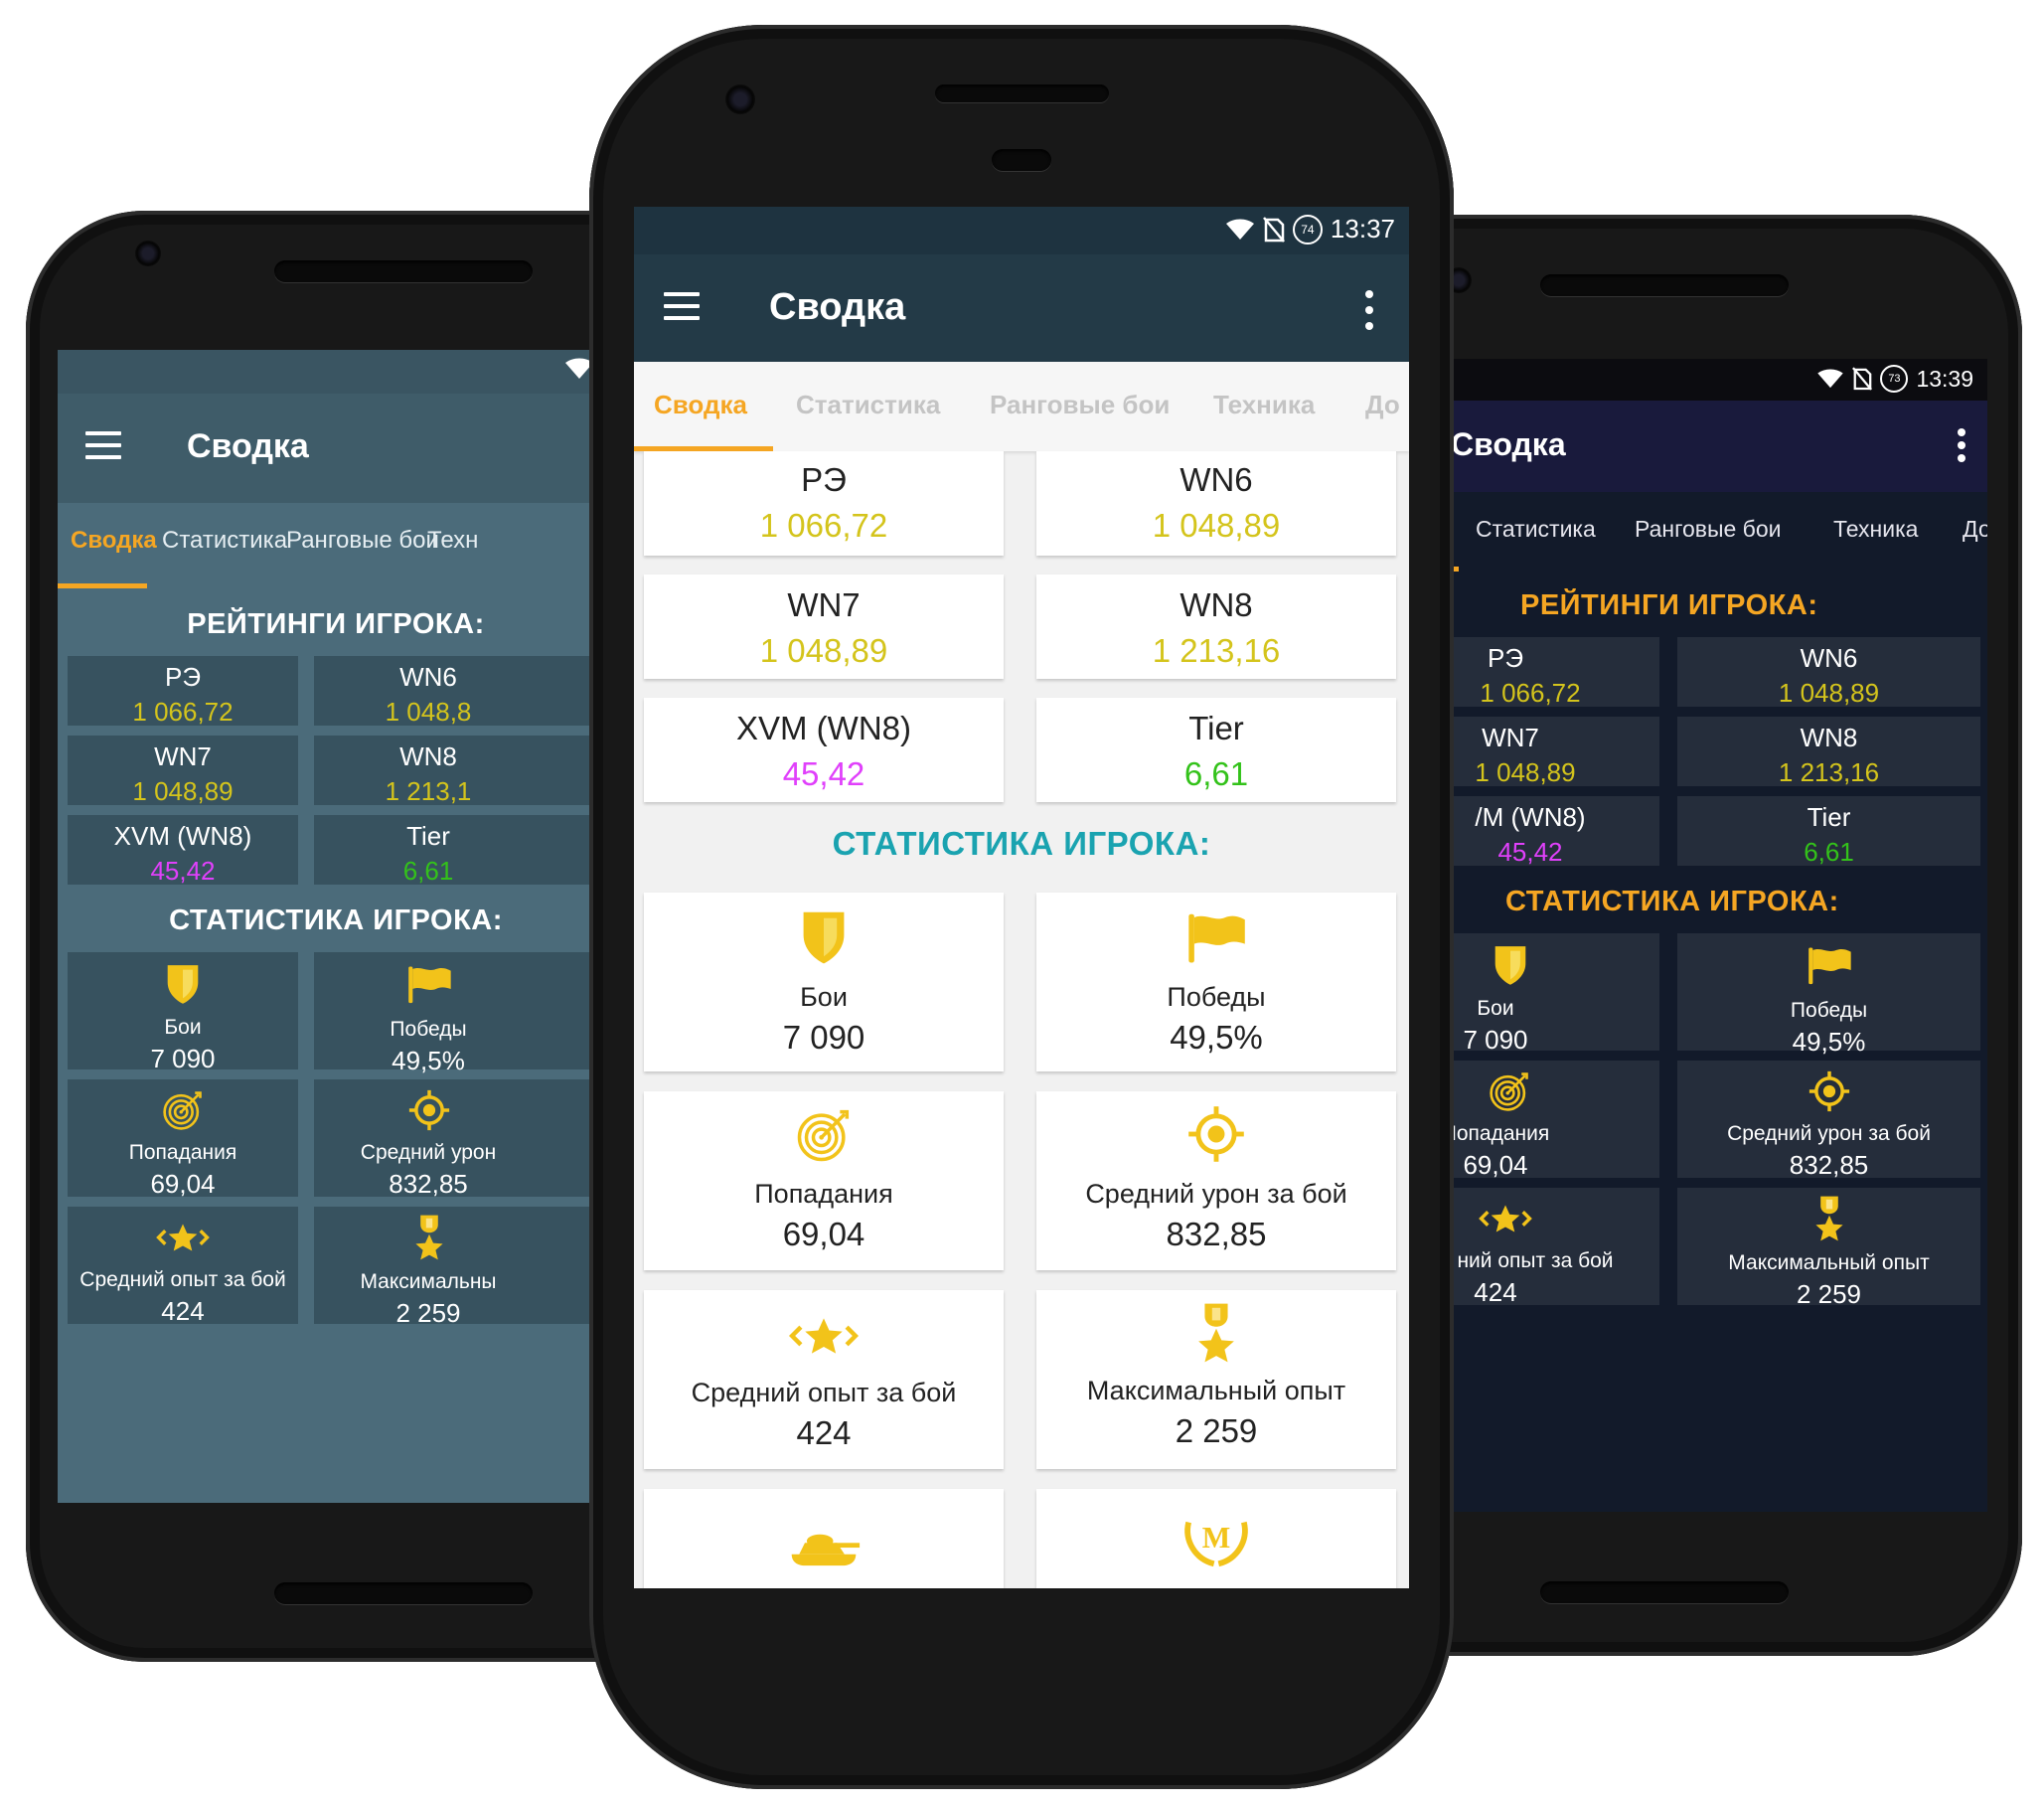  I want to click on tab-bar: Статистика Ранговые бои Техника До, so click(1719, 532).